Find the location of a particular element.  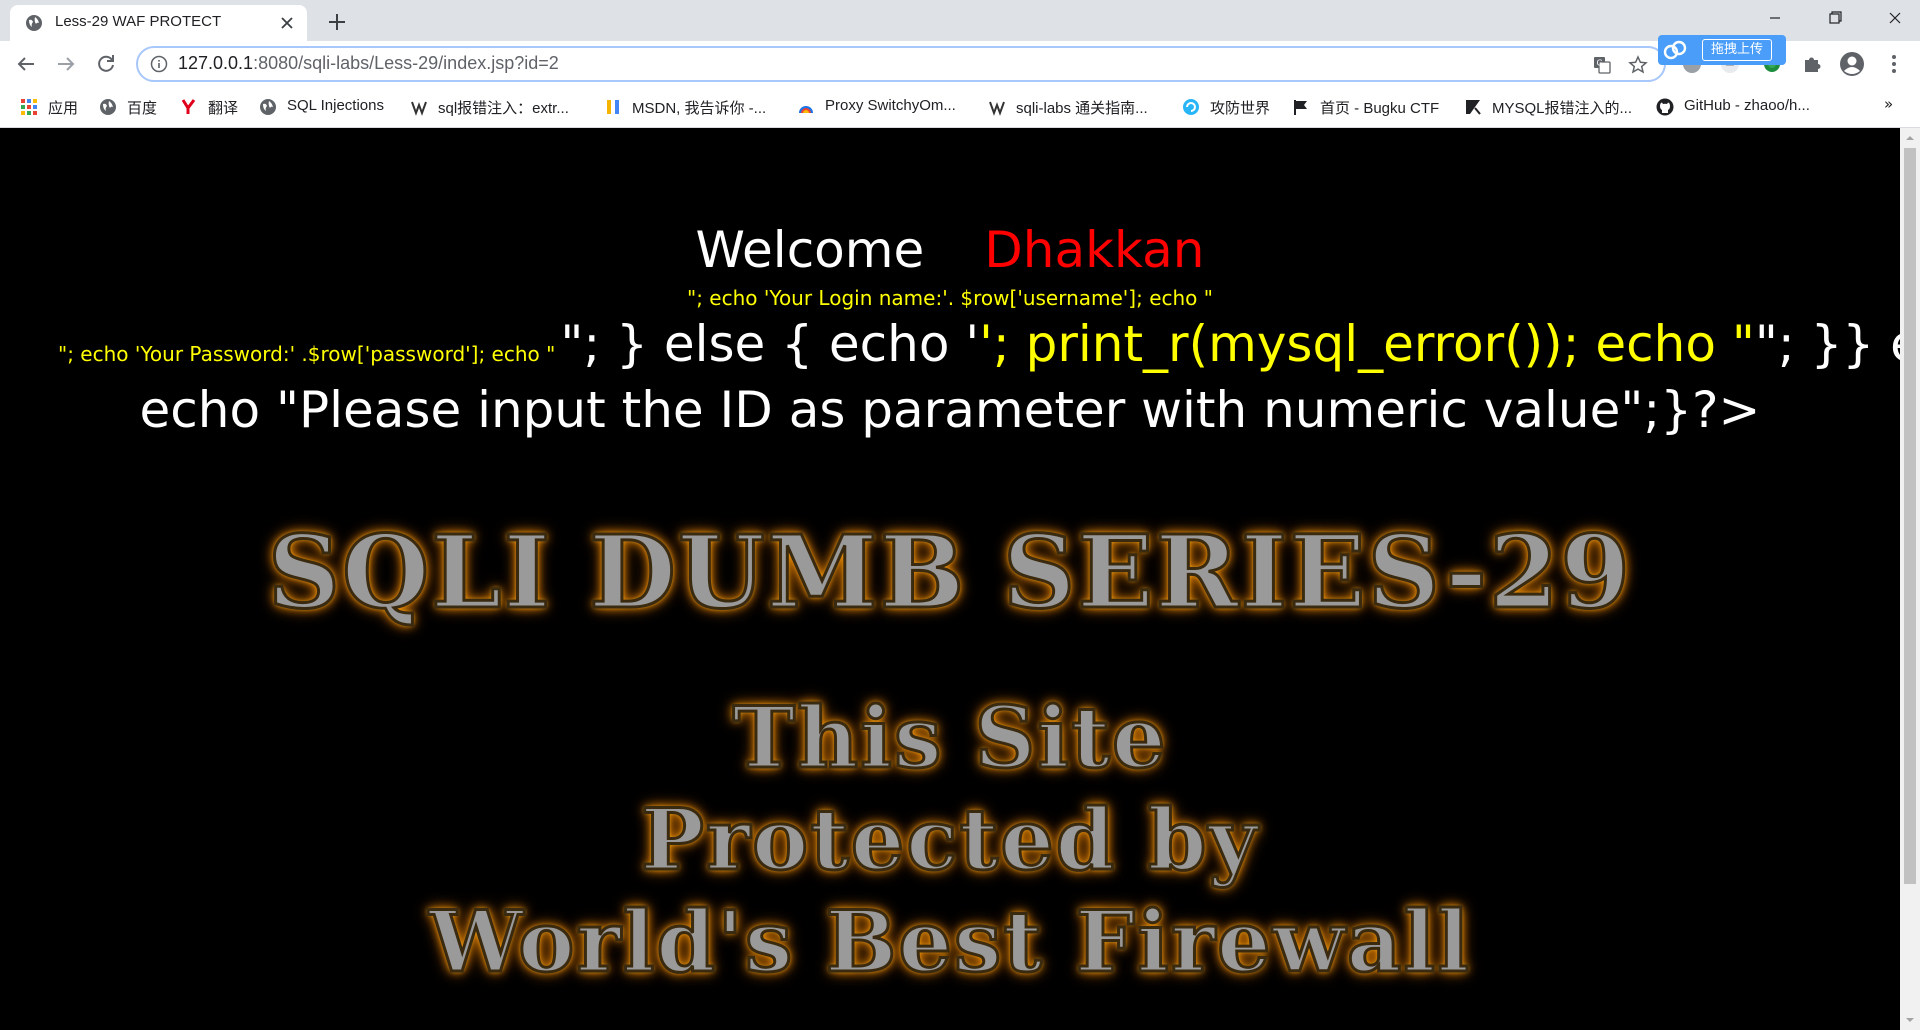

code-fragment-error: '; print_r(mysql_error()); echo " is located at coordinates (1367, 344).